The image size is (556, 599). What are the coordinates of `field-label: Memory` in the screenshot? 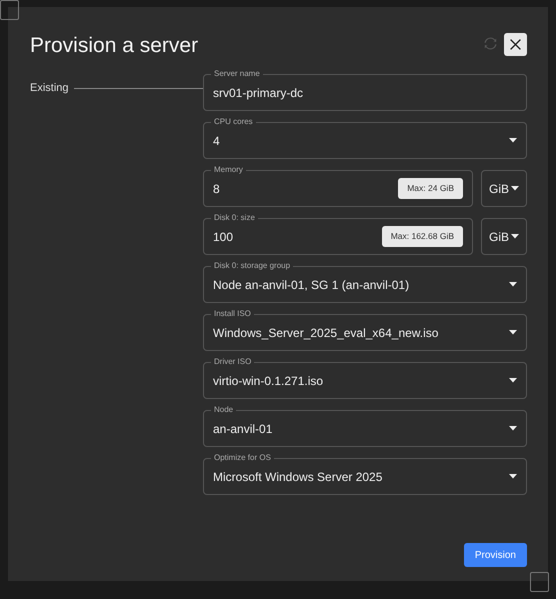 It's located at (228, 170).